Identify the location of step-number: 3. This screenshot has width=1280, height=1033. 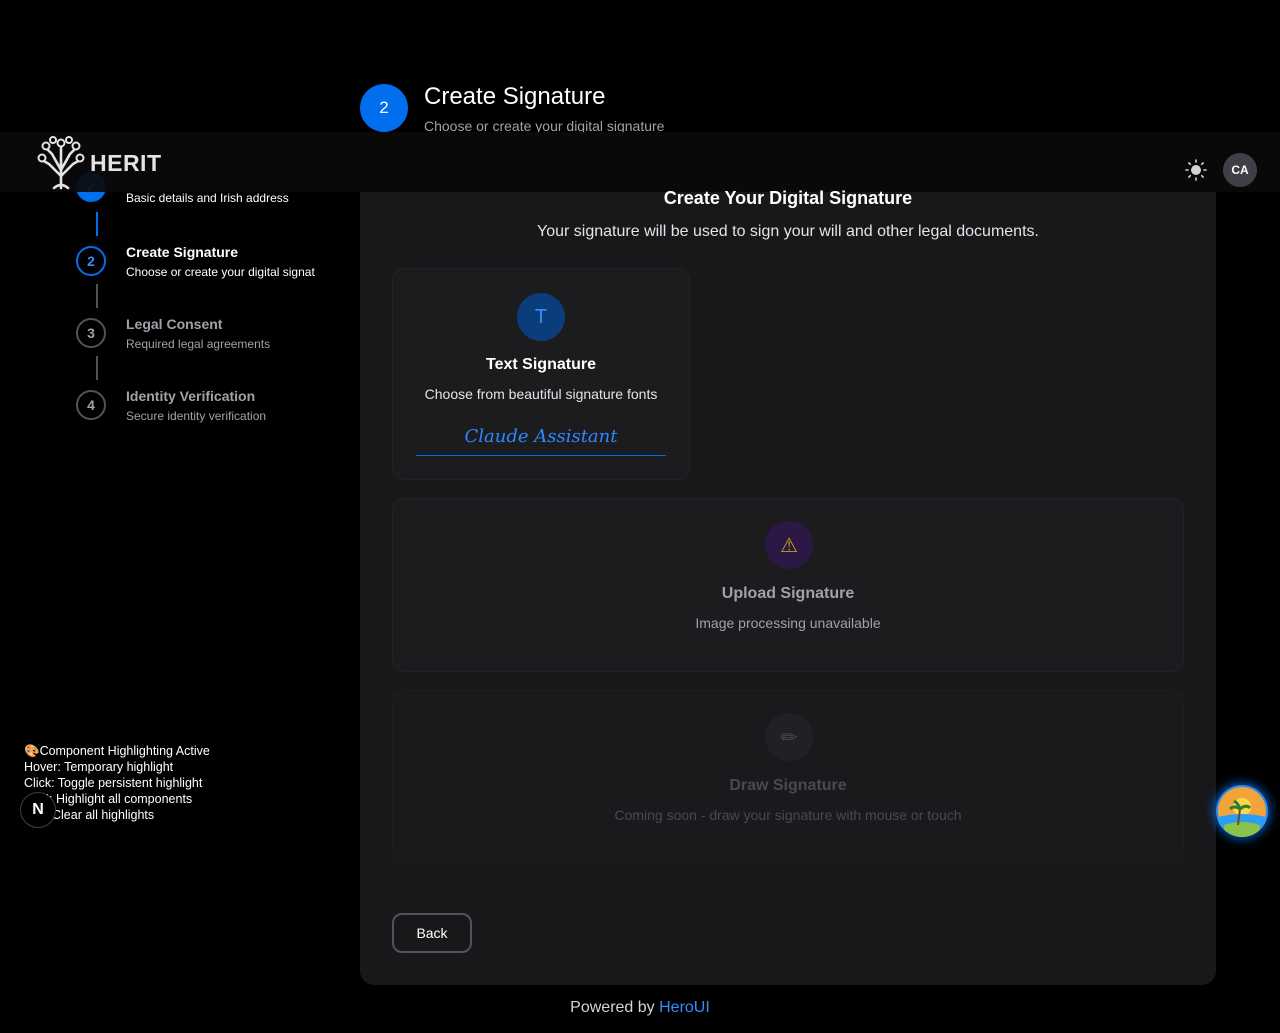
(91, 333).